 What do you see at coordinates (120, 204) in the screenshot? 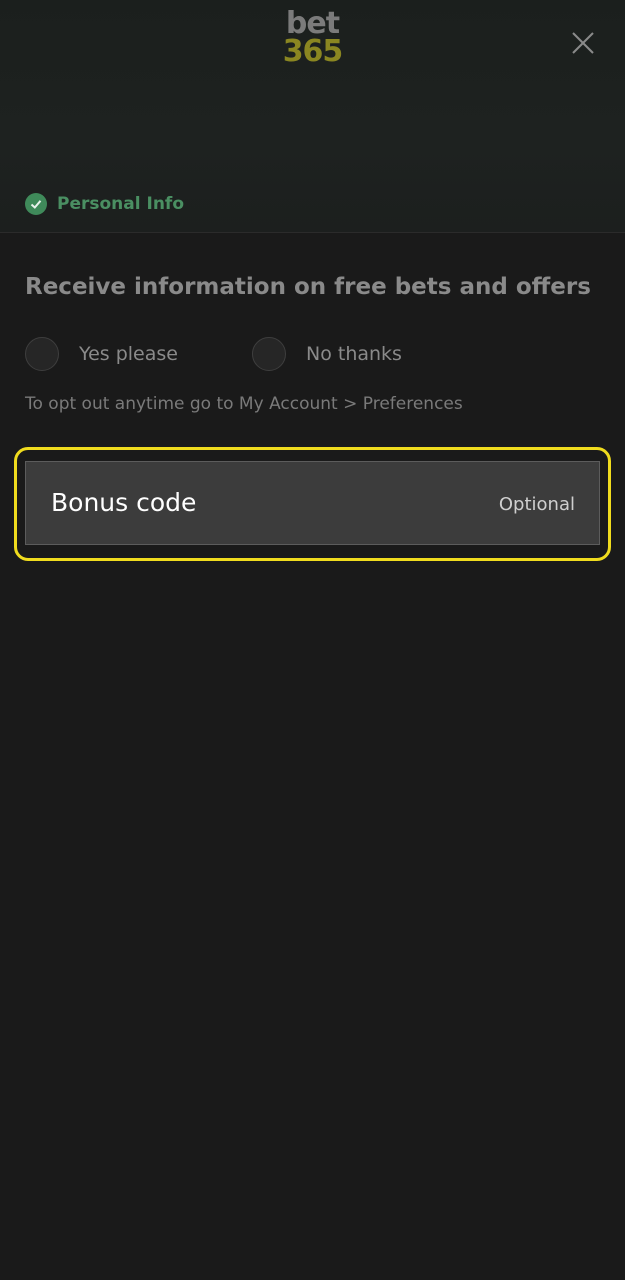
I see `step-label: Personal Info` at bounding box center [120, 204].